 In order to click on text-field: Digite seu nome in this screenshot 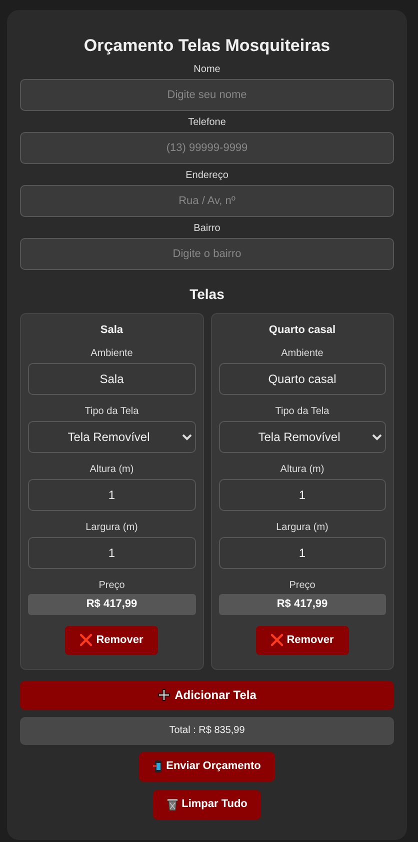, I will do `click(207, 95)`.